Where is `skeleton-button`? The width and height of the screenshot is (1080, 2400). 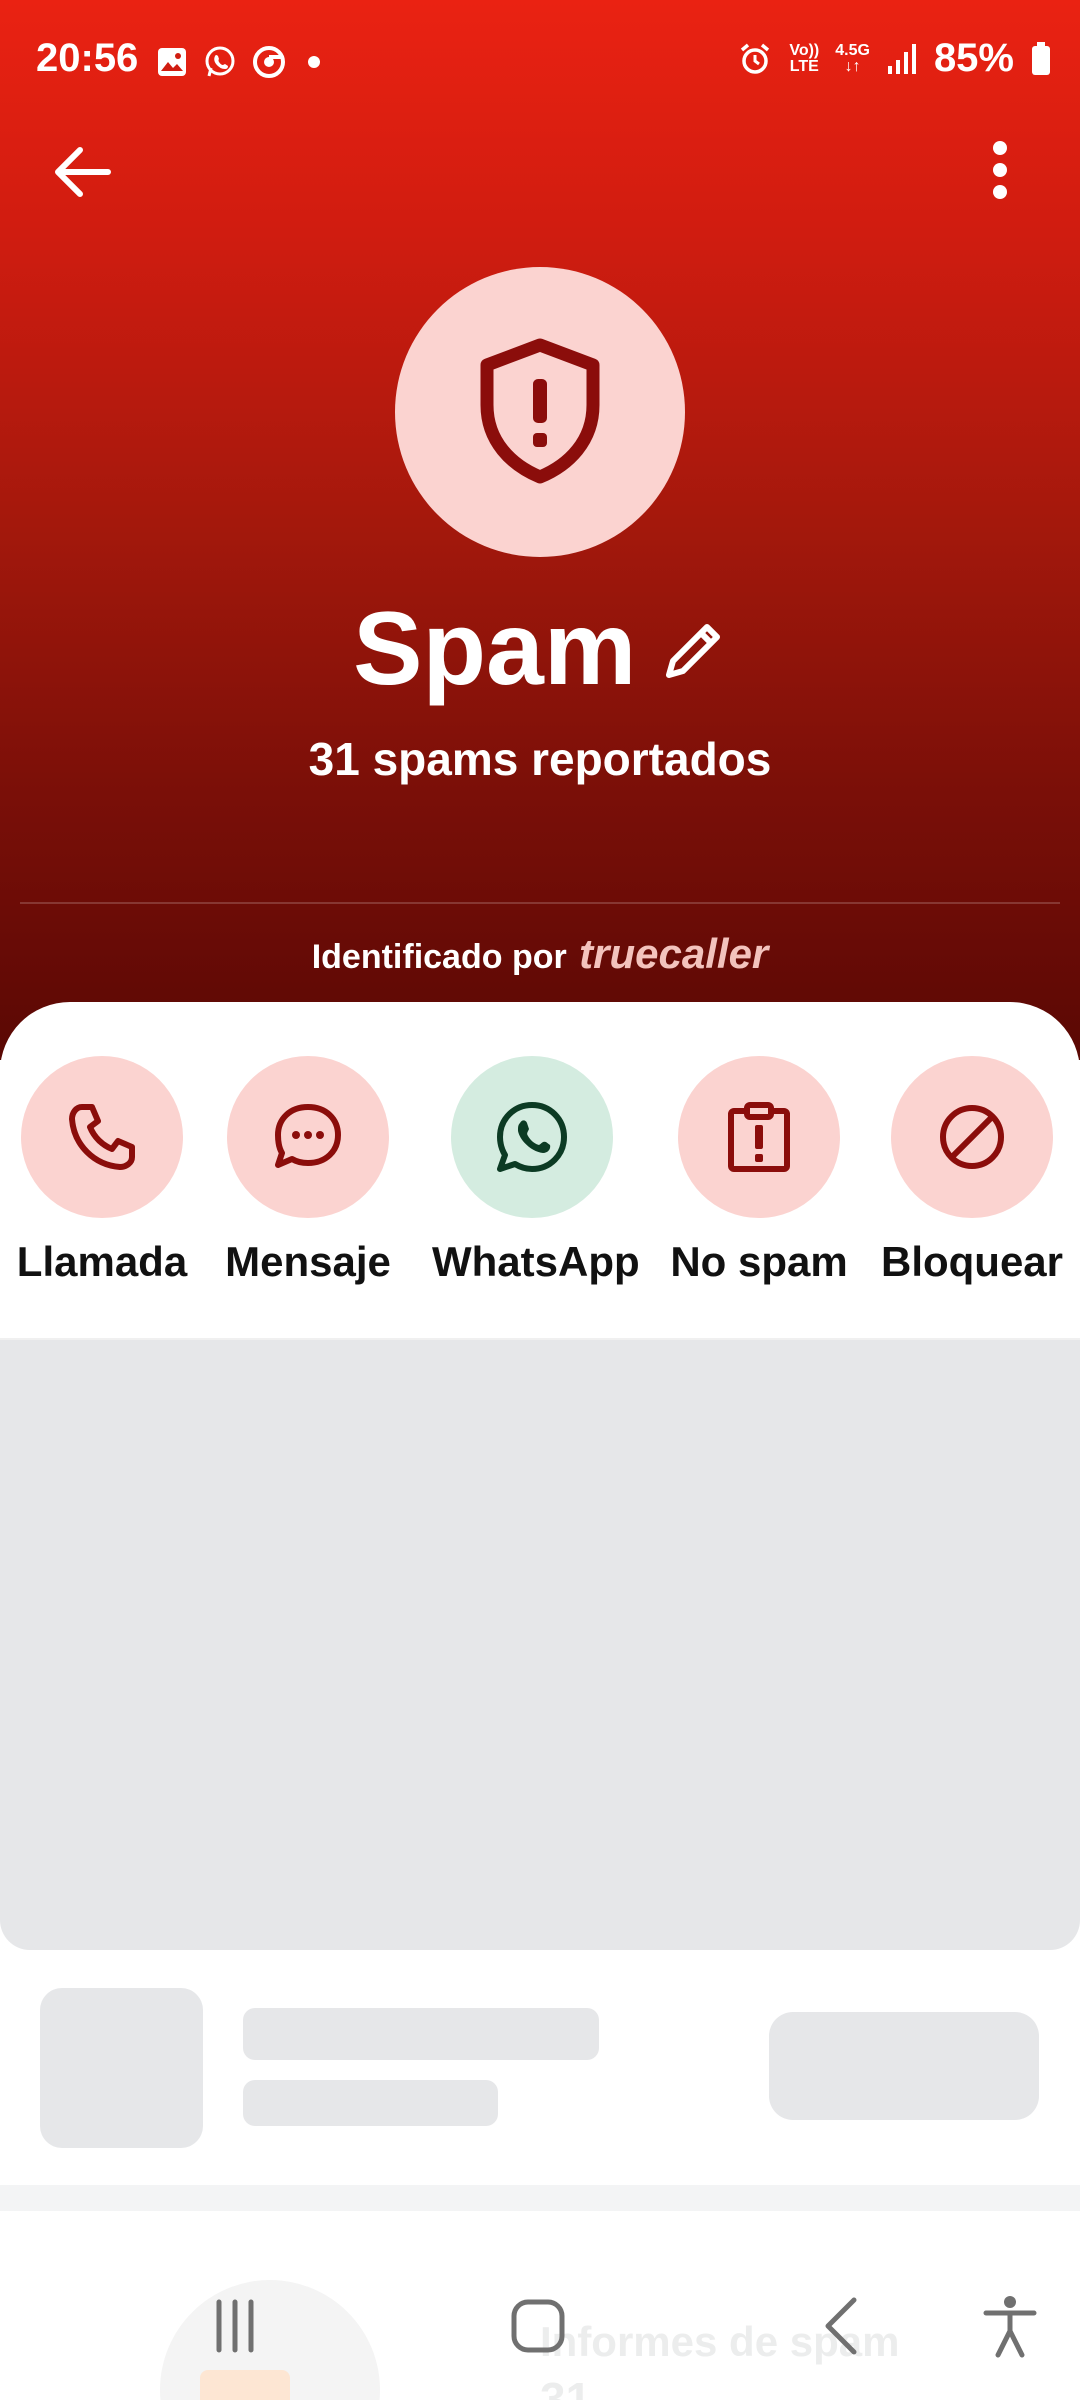 skeleton-button is located at coordinates (904, 2066).